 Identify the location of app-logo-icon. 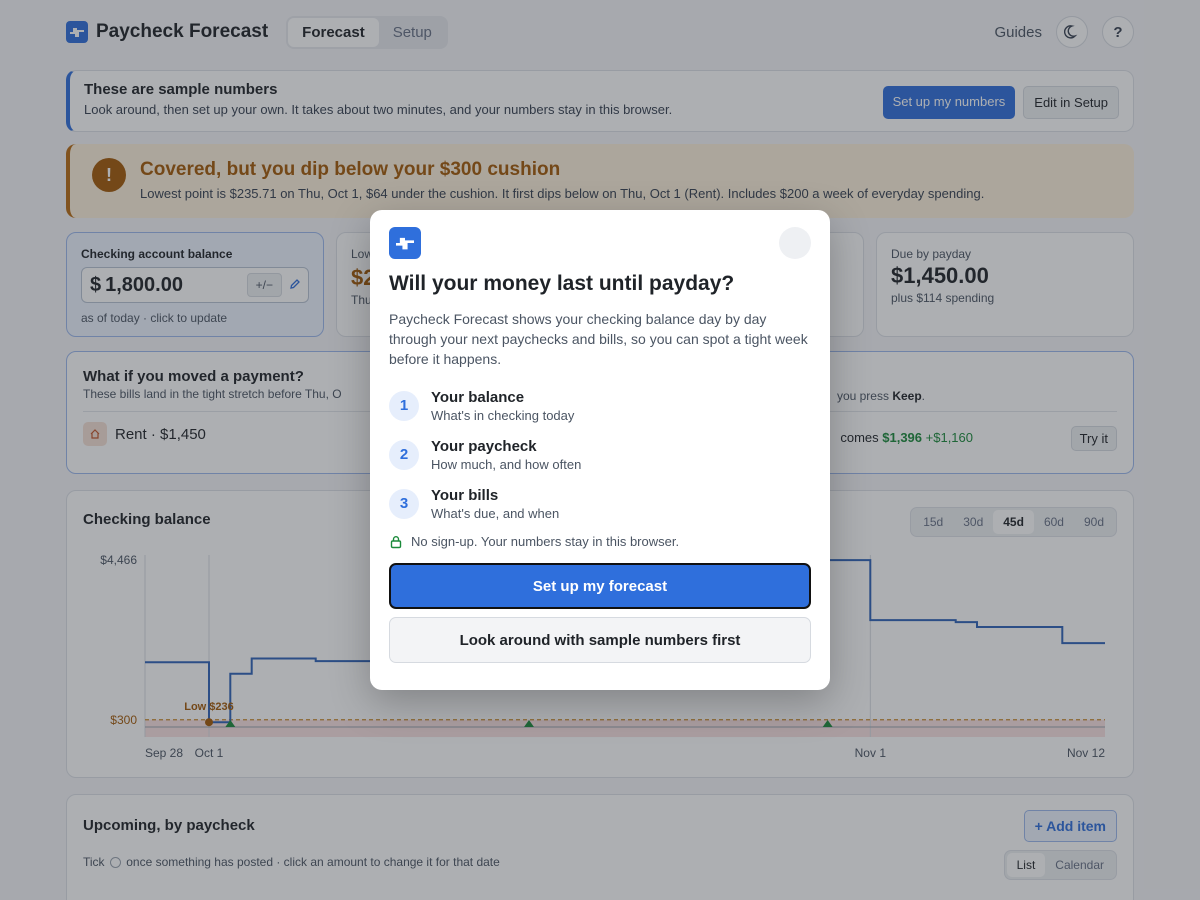
(405, 243).